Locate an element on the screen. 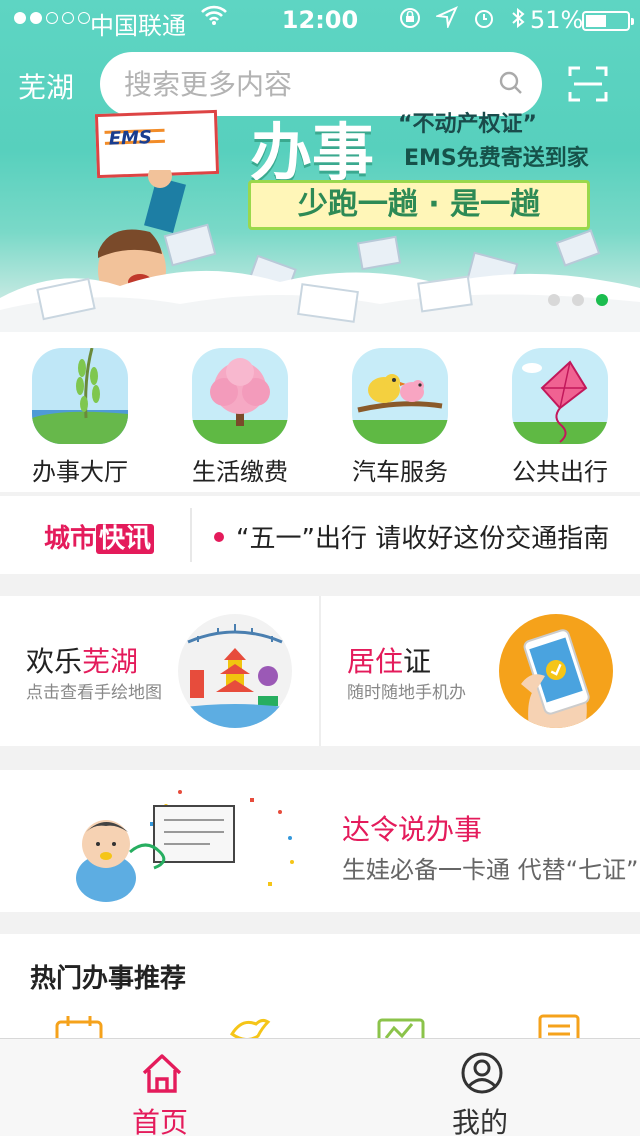 This screenshot has width=640, height=1136. section-heading: 热门办事推荐 is located at coordinates (108, 979).